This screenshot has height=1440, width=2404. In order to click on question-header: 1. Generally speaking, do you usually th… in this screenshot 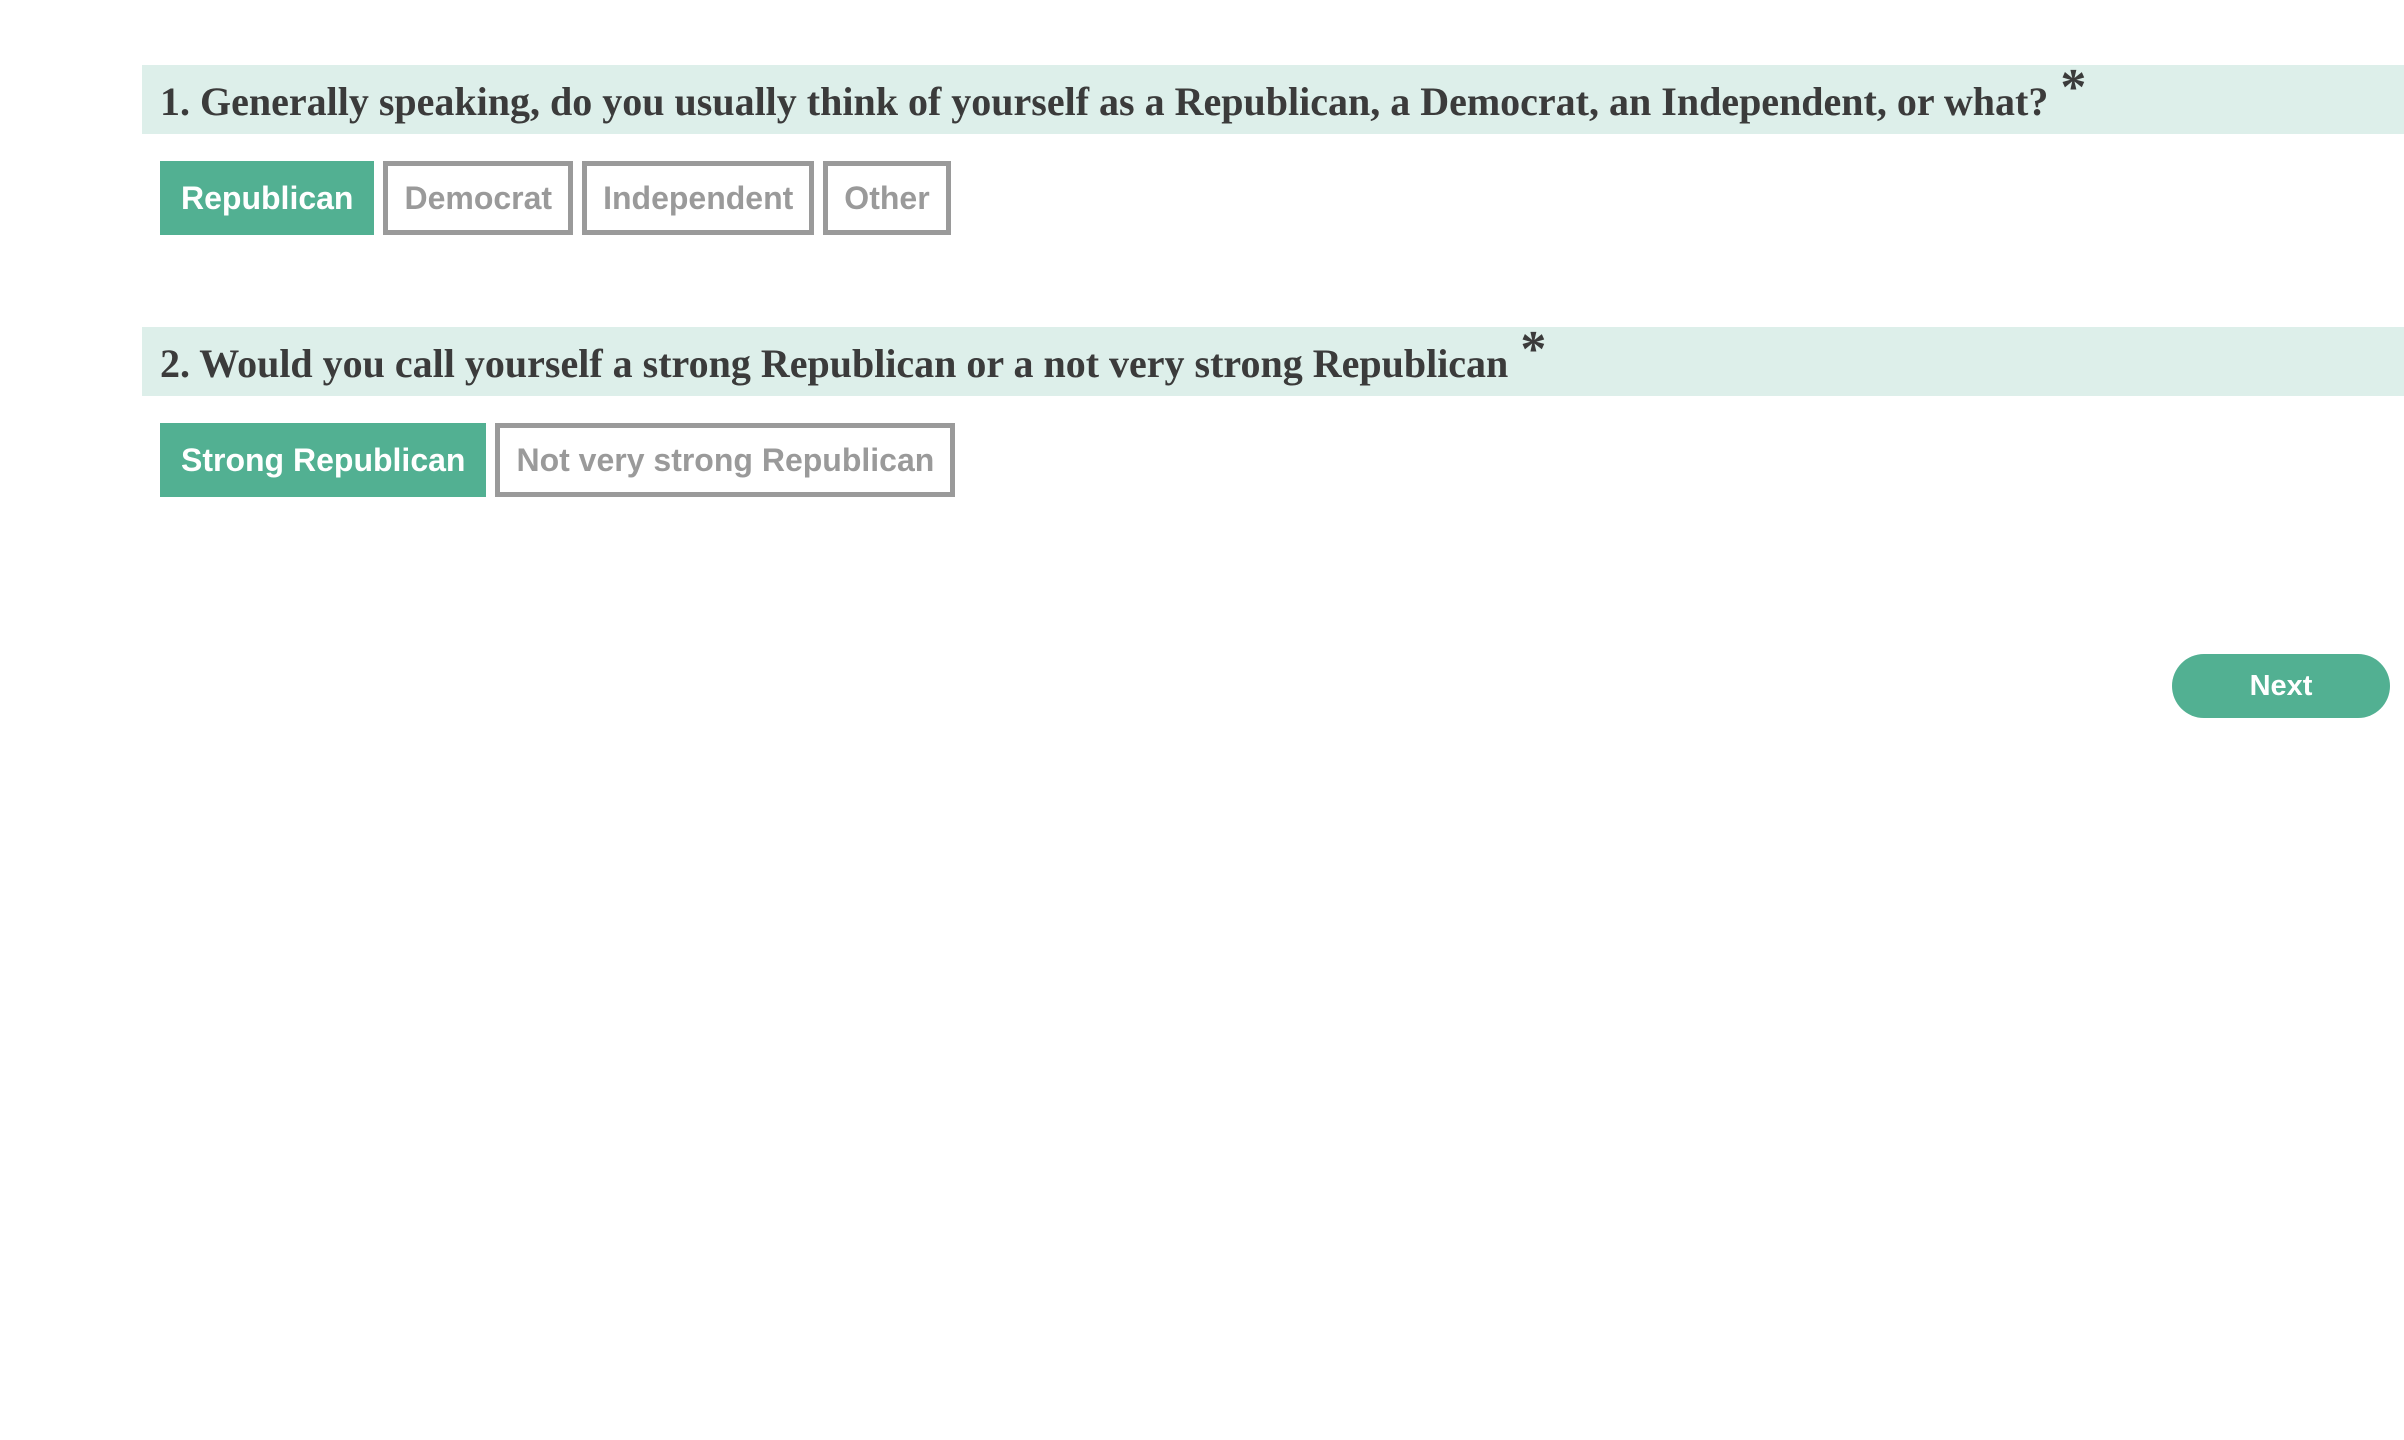, I will do `click(1273, 96)`.